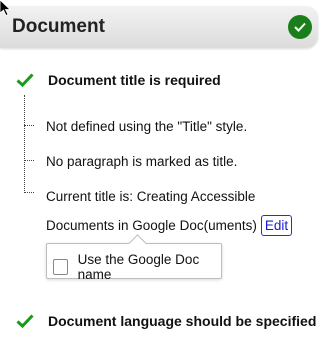  What do you see at coordinates (24, 144) in the screenshot?
I see `tree-connector` at bounding box center [24, 144].